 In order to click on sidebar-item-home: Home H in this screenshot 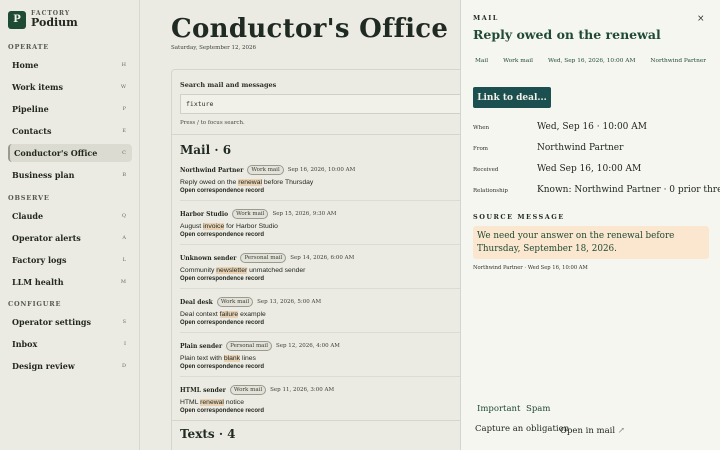, I will do `click(70, 65)`.